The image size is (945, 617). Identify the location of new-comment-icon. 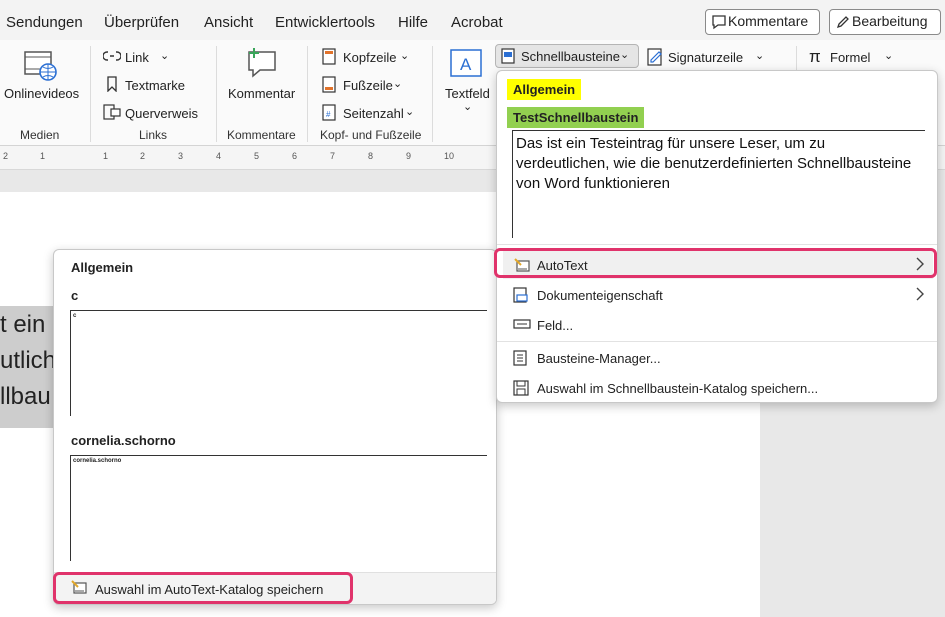
(262, 64).